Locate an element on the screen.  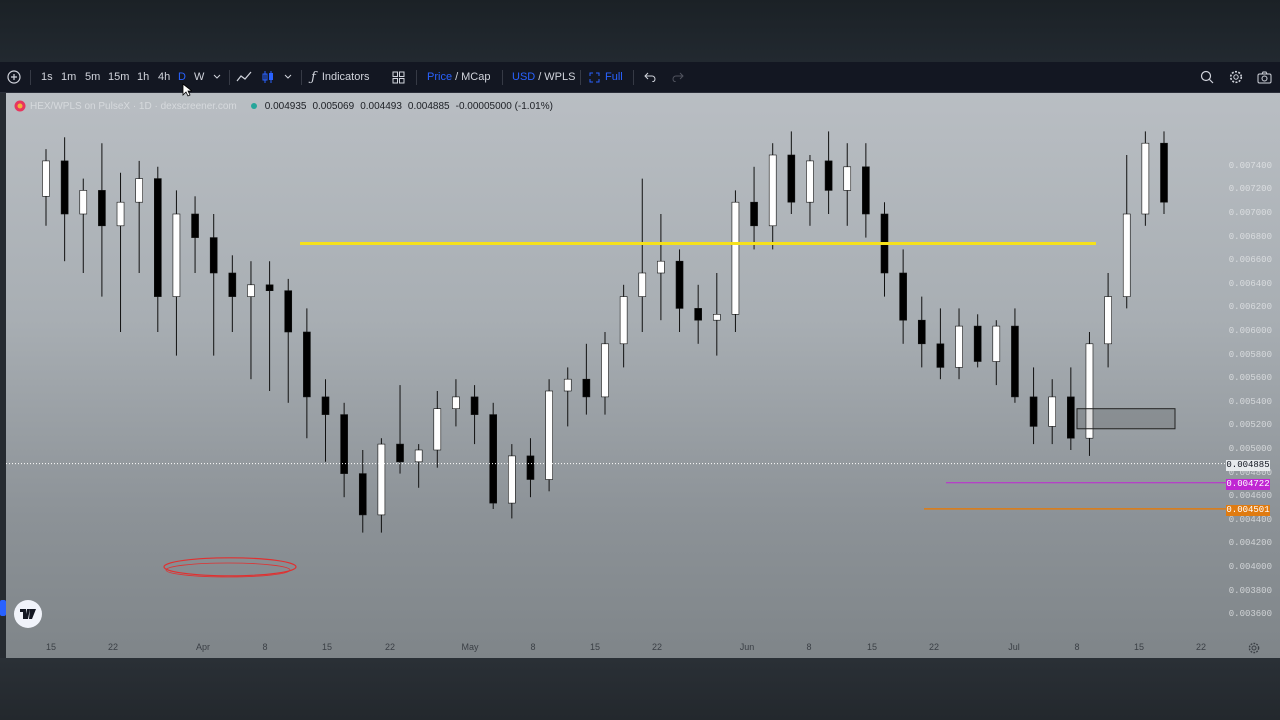
time-axis-label: 8 is located at coordinates (1077, 647).